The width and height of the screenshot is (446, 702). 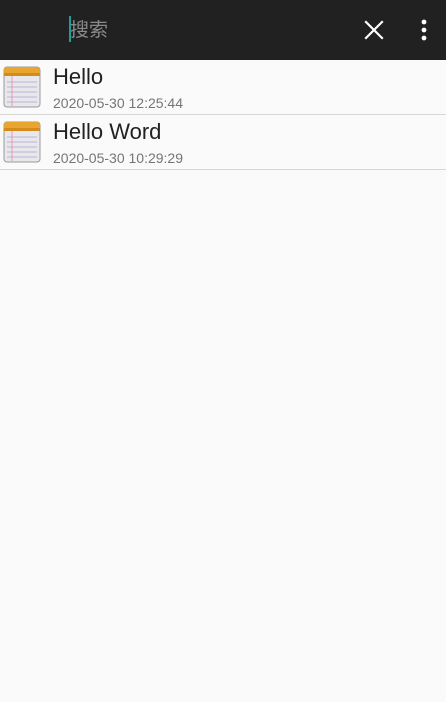 I want to click on search-toolbar, so click(x=223, y=30).